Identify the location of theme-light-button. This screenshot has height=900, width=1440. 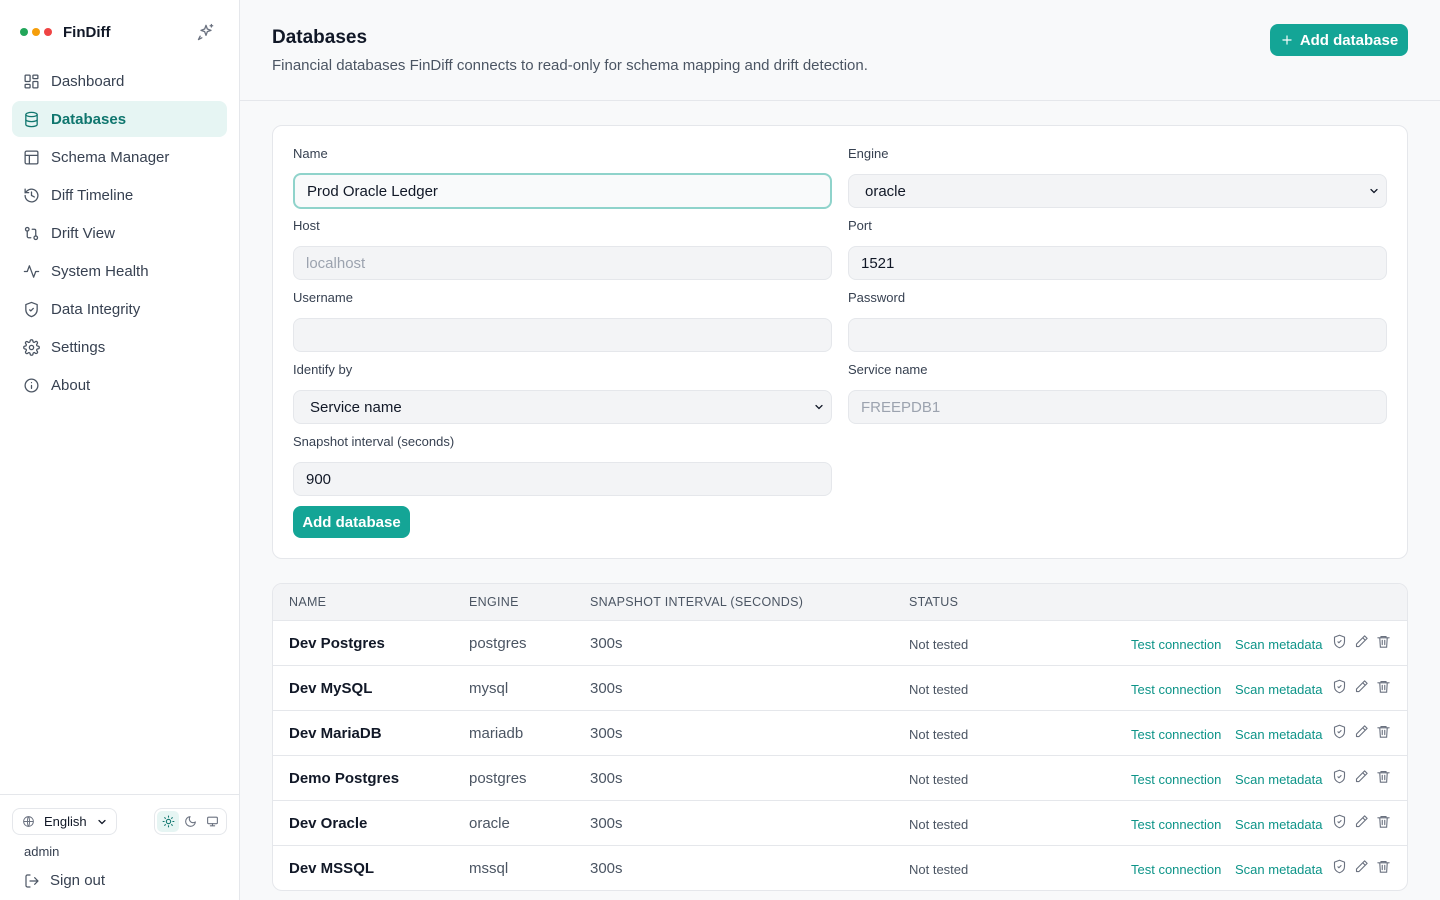
(168, 821).